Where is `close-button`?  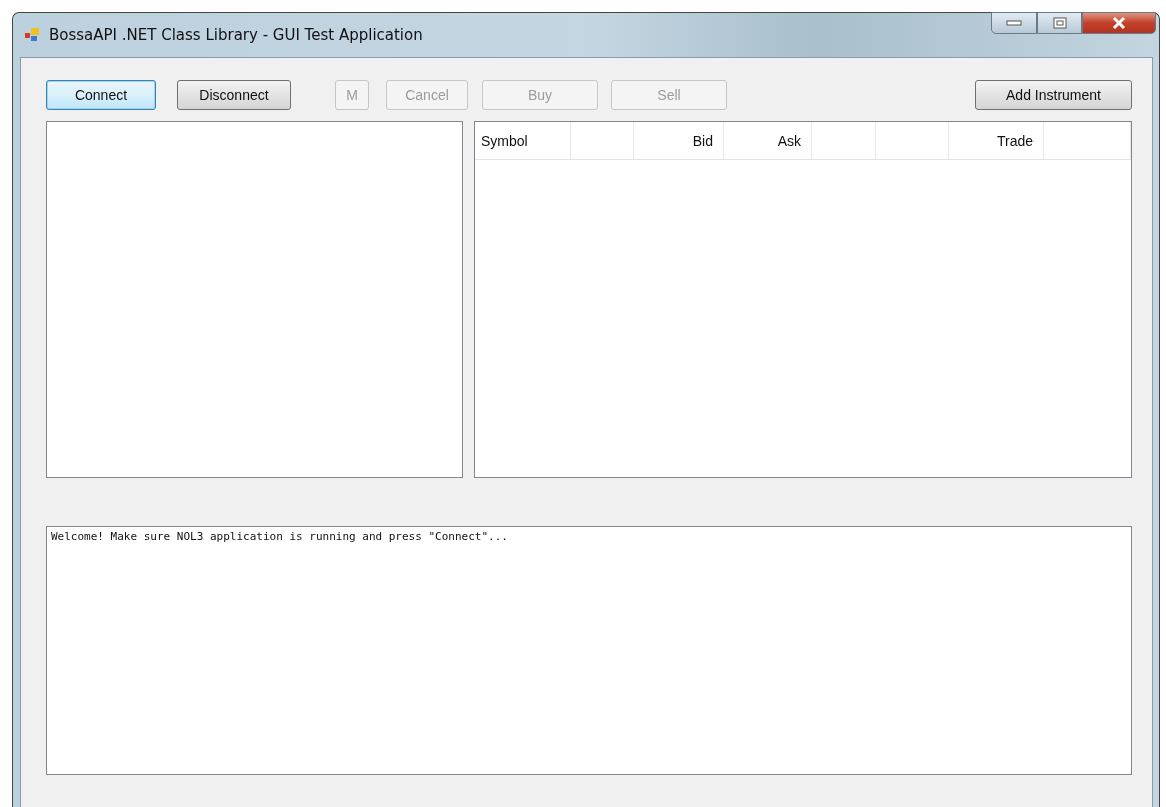 close-button is located at coordinates (1119, 23).